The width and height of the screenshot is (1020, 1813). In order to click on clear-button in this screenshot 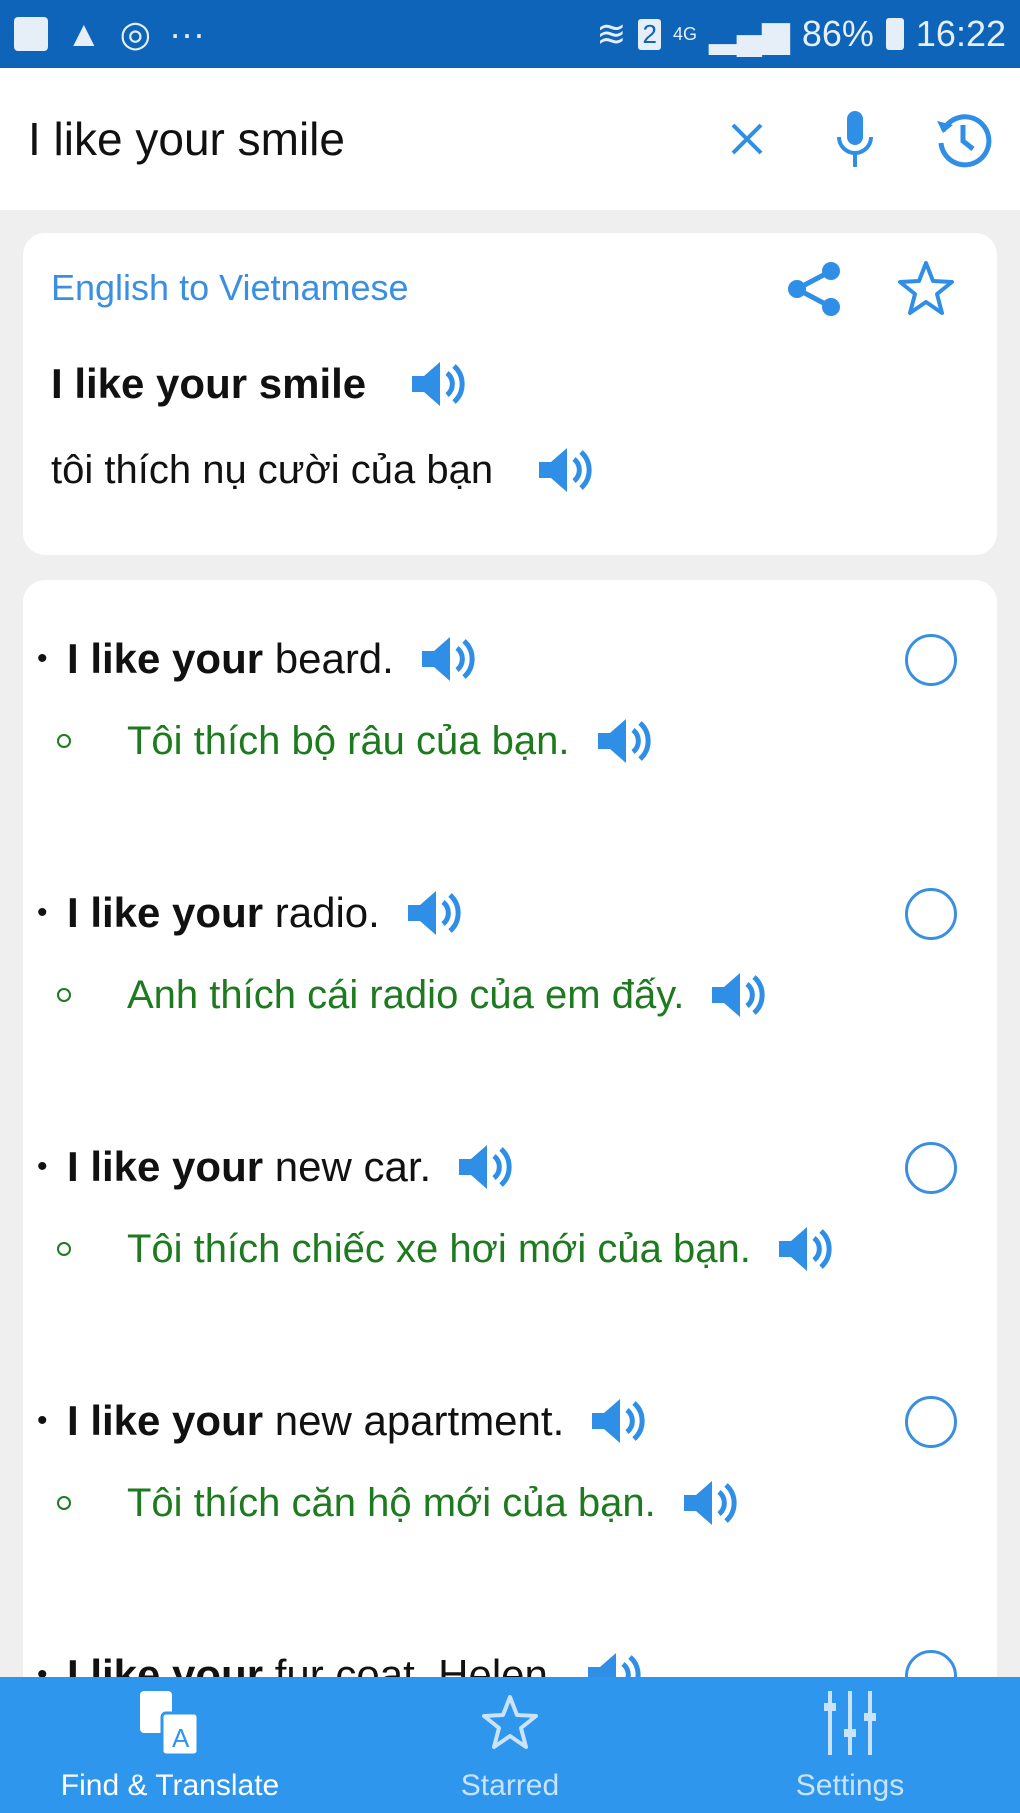, I will do `click(747, 139)`.